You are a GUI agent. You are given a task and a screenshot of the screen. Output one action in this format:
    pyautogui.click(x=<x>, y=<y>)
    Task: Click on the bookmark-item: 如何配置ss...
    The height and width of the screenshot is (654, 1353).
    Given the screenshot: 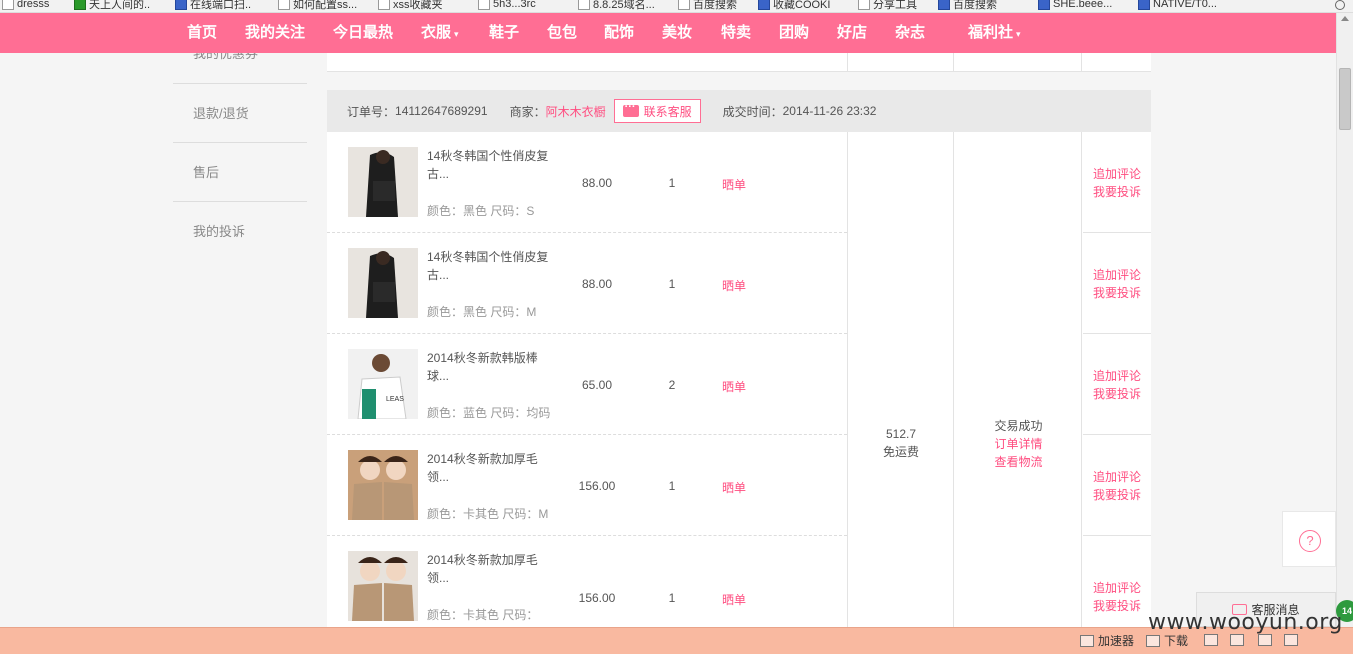 What is the action you would take?
    pyautogui.click(x=317, y=5)
    